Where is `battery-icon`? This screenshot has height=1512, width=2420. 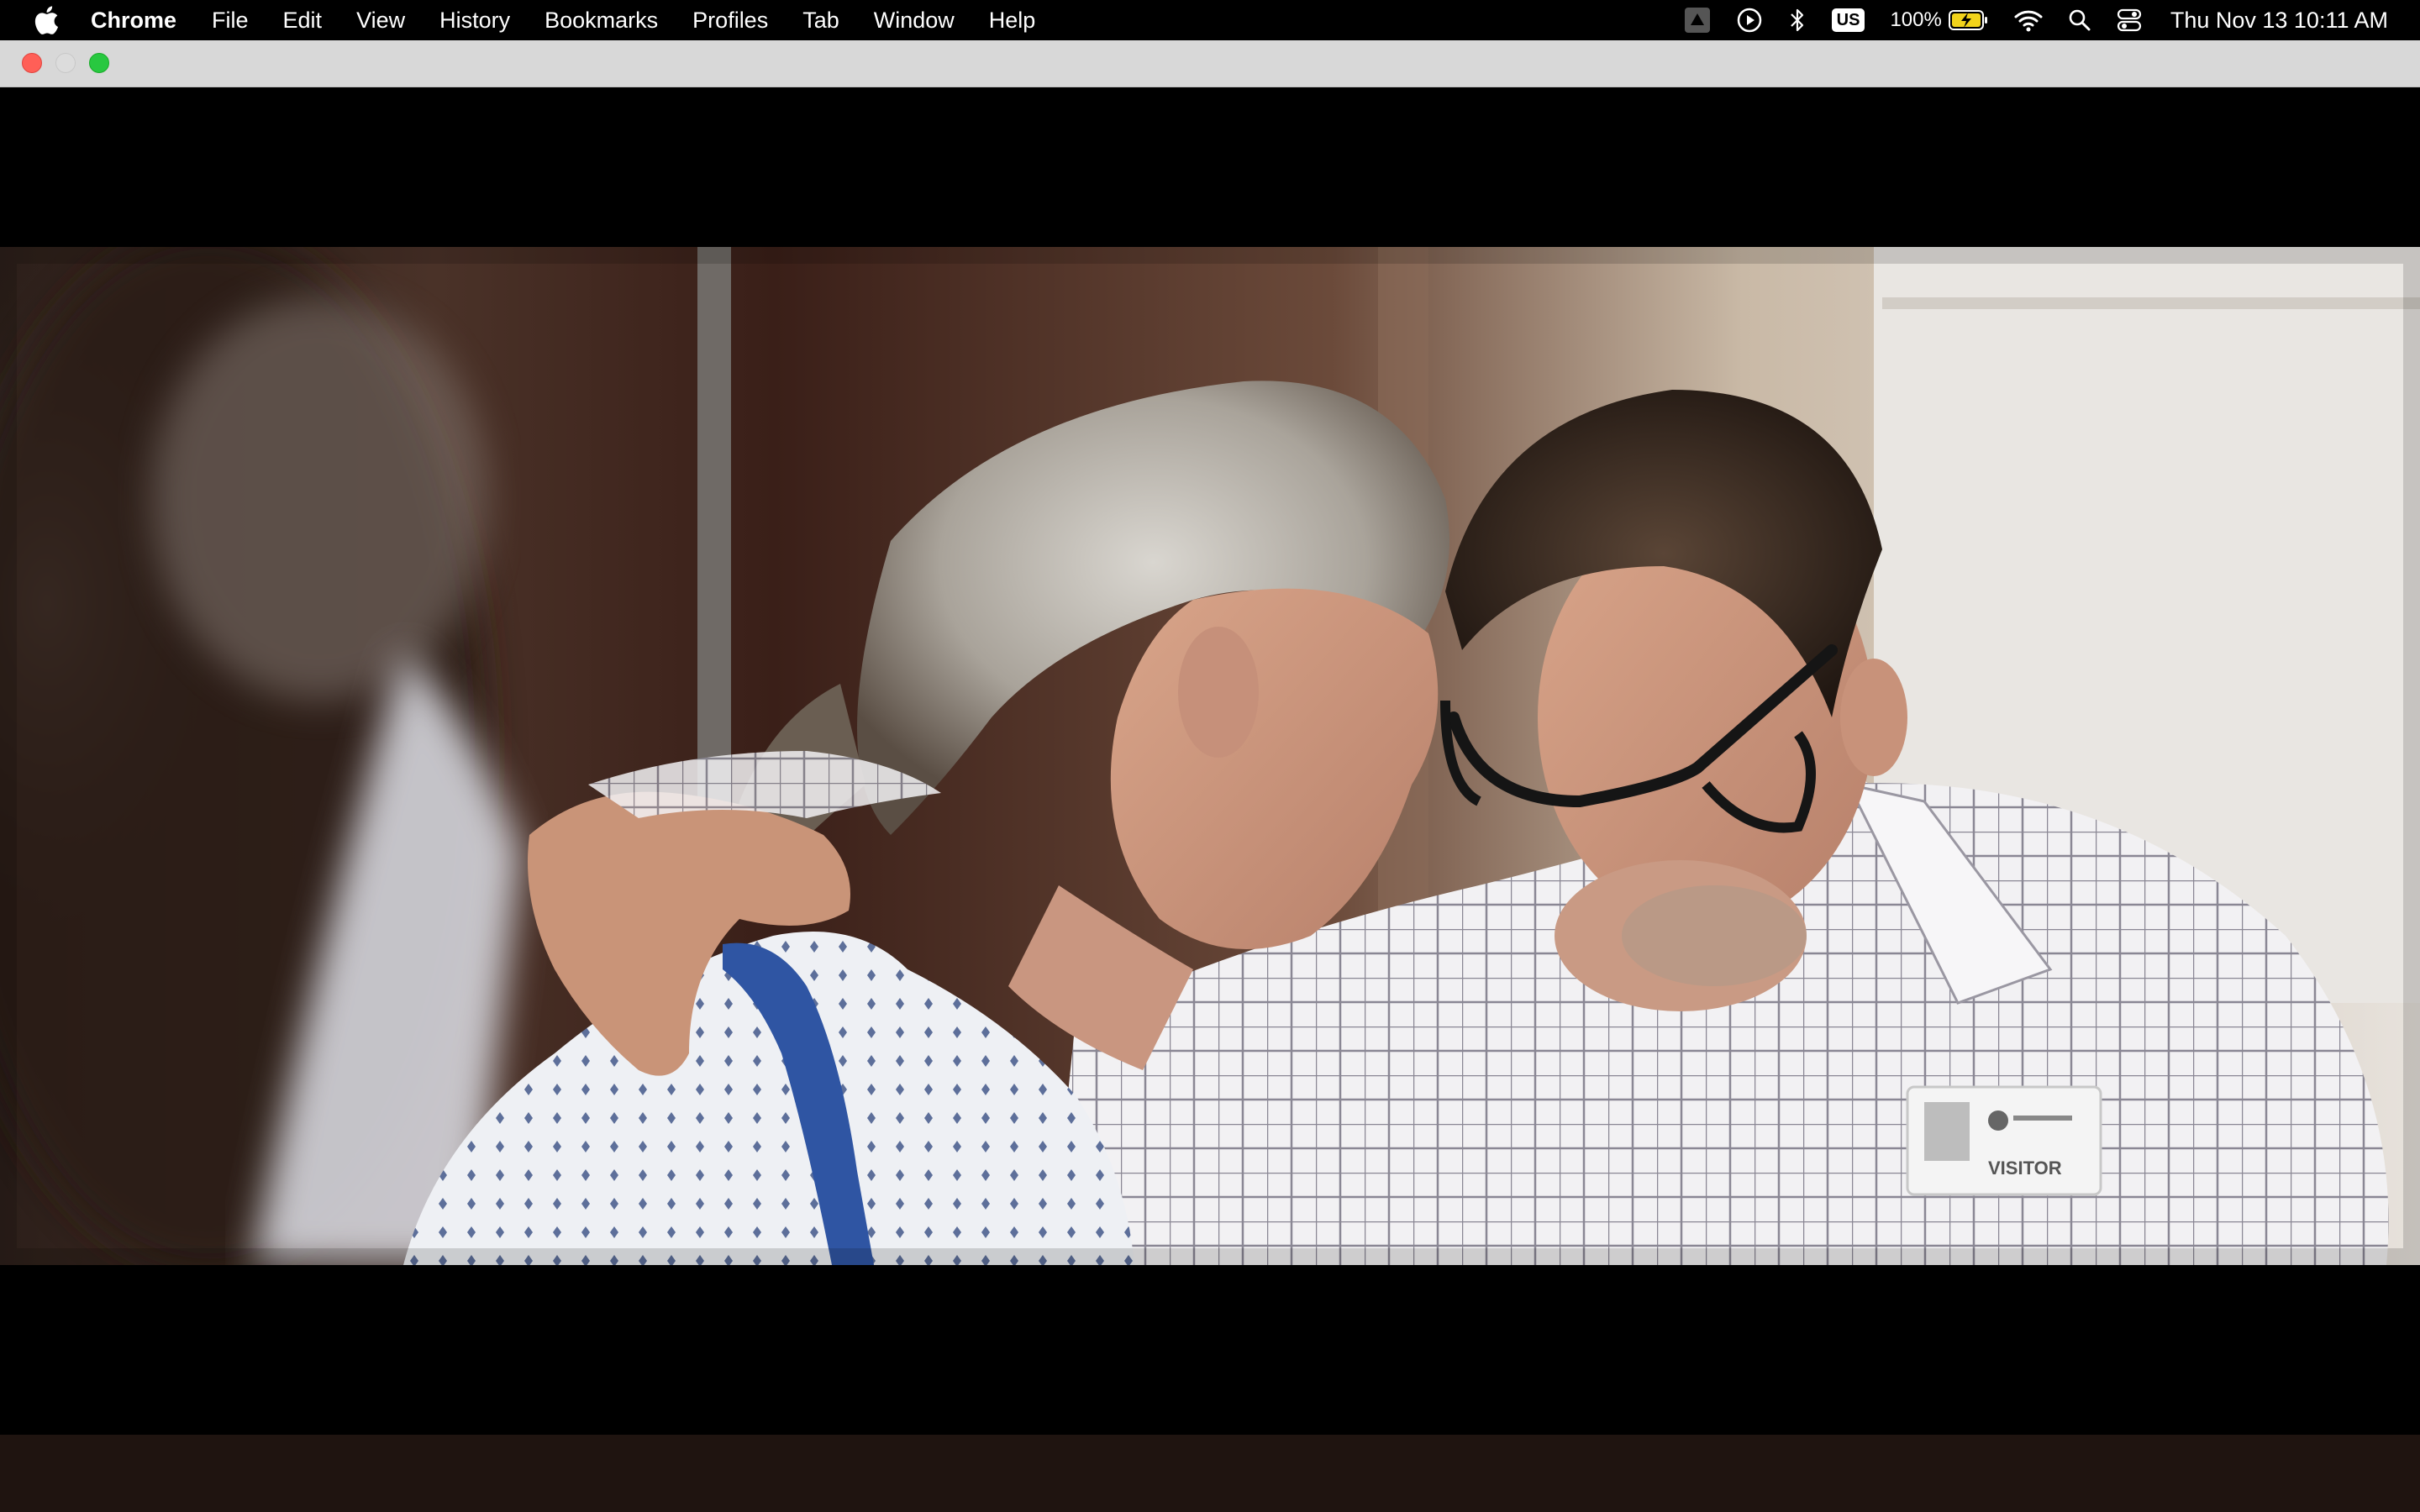
battery-icon is located at coordinates (1968, 20).